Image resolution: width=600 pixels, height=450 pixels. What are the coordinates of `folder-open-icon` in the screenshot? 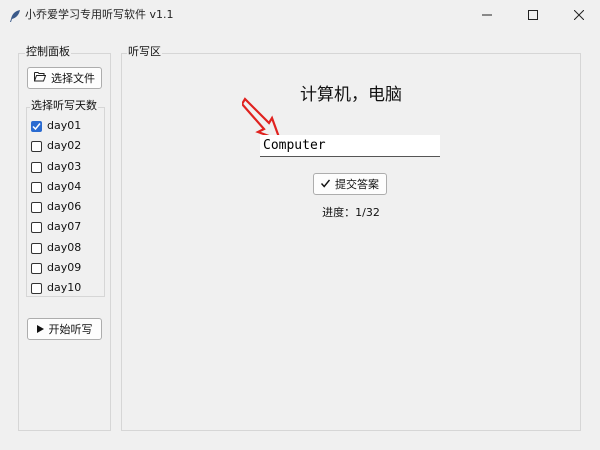 It's located at (40, 78).